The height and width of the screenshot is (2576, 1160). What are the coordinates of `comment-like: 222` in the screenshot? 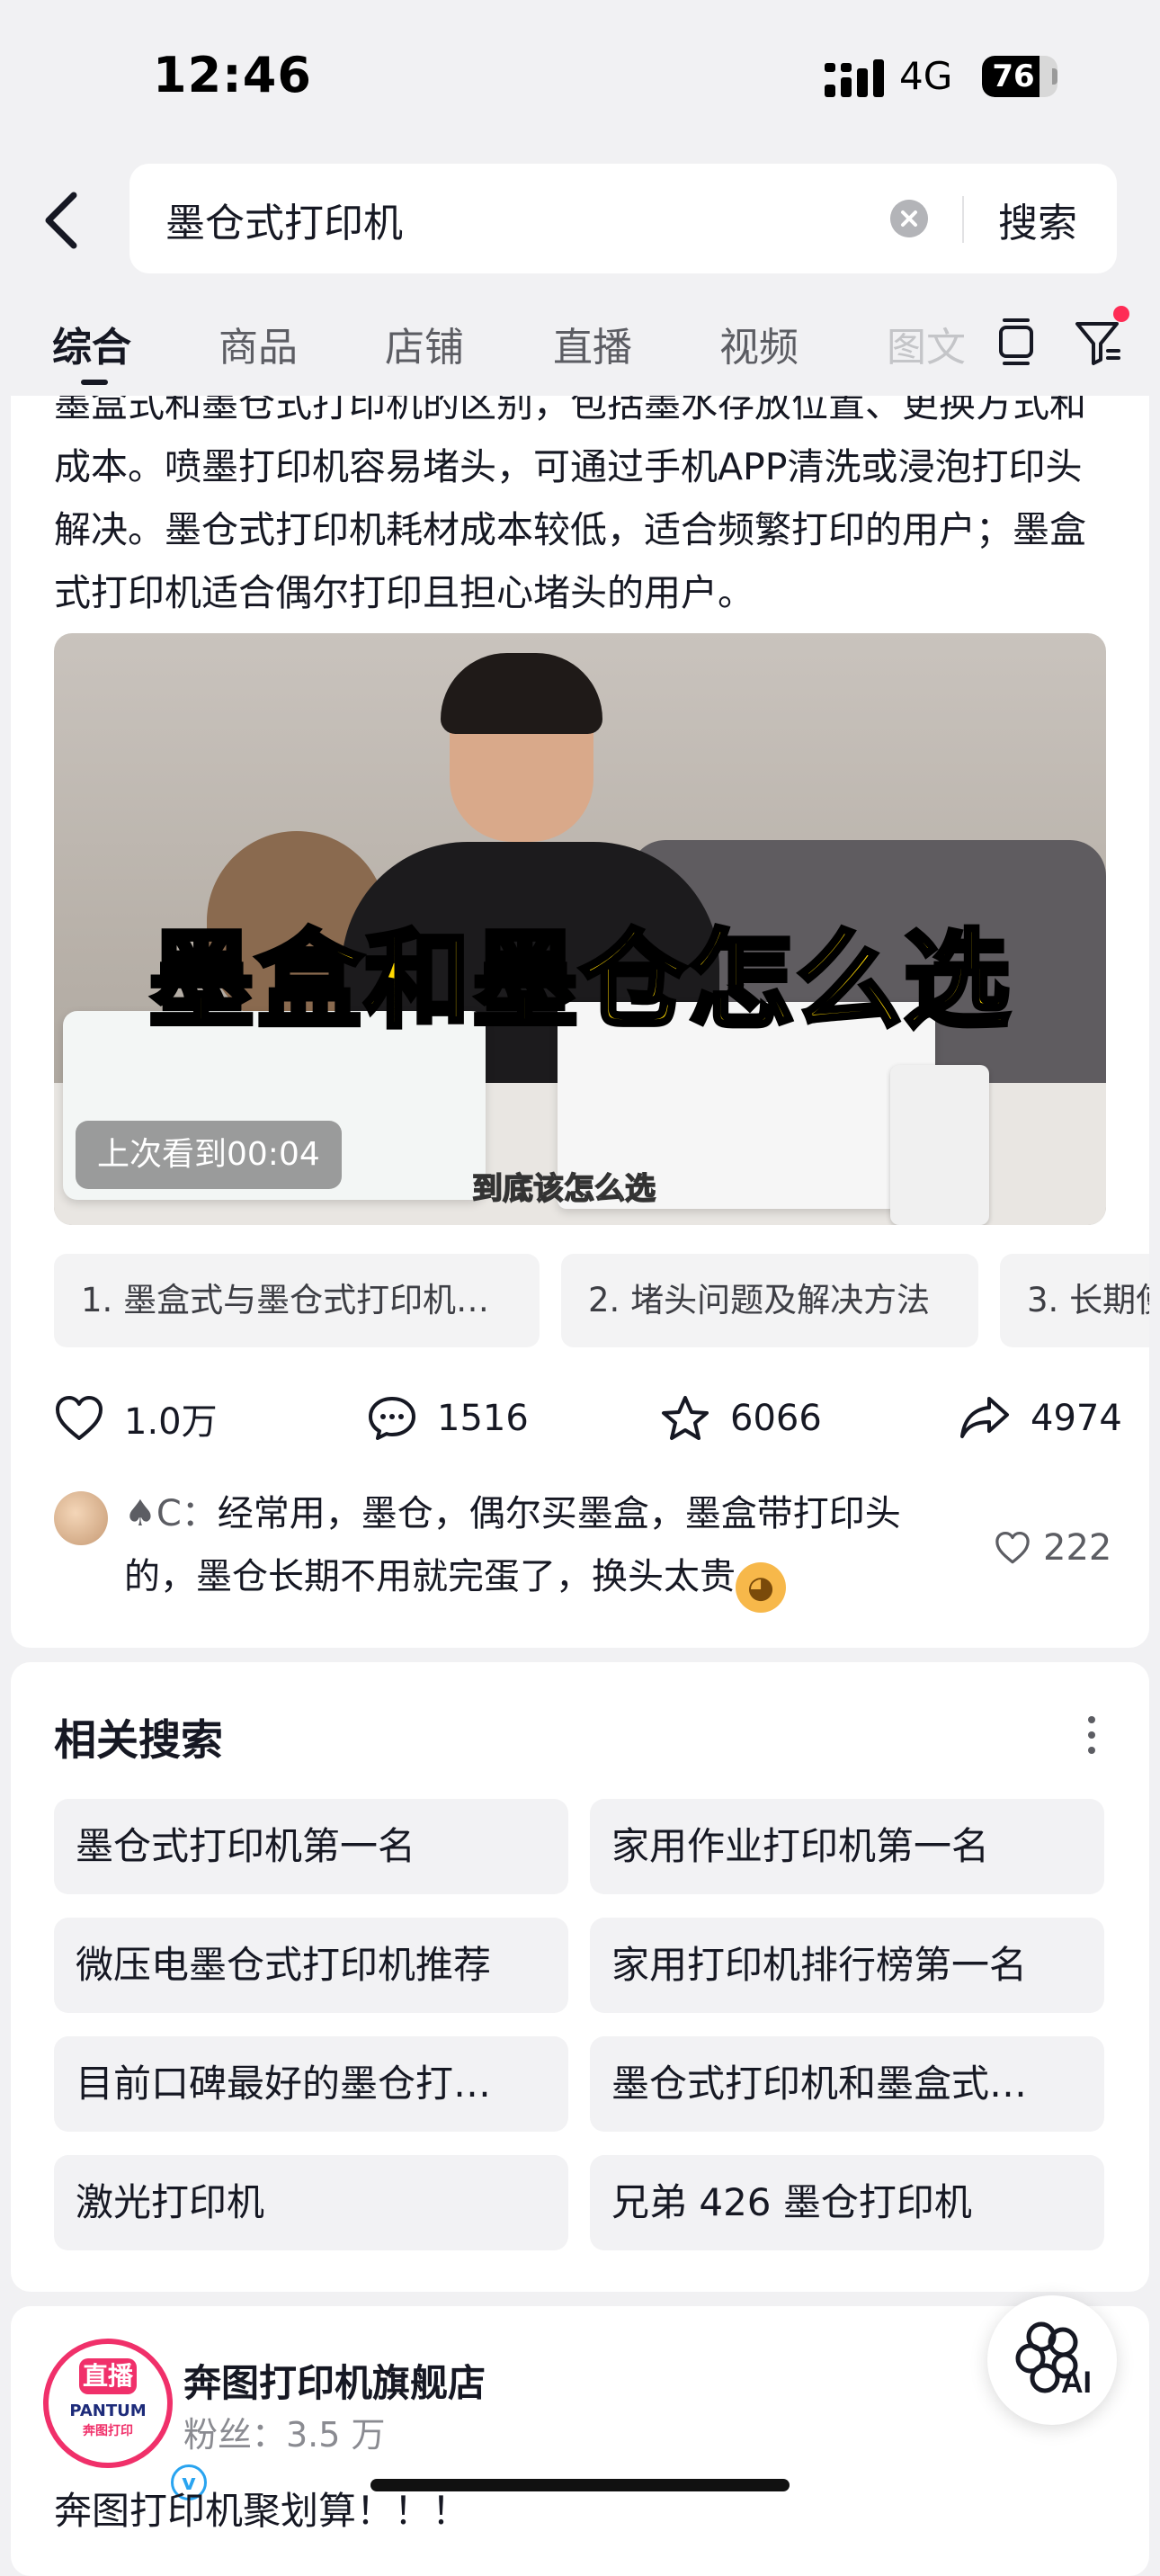 It's located at (1053, 1548).